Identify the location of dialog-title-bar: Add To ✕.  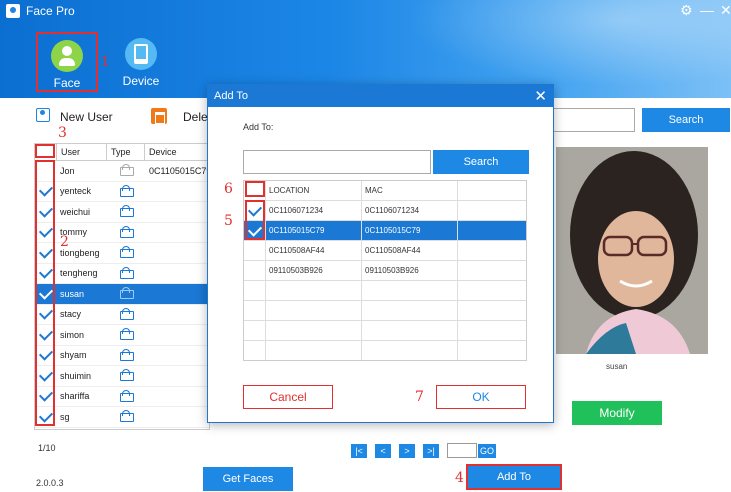
(380, 96).